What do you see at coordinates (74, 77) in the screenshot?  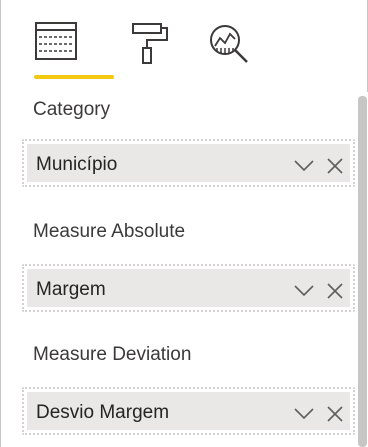 I see `active-tab-indicator` at bounding box center [74, 77].